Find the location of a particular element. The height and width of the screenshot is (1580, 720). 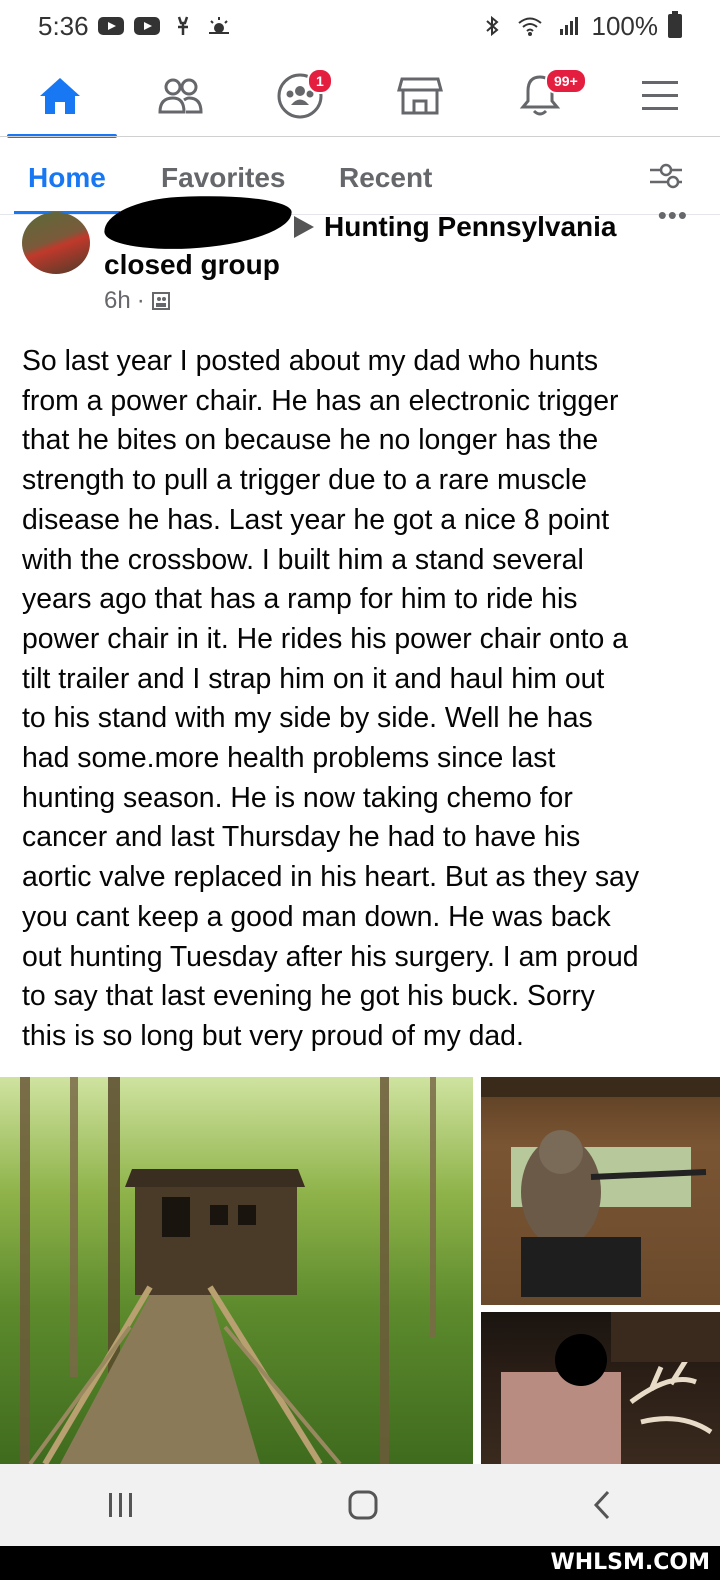

recent-apps-icon is located at coordinates (121, 1505).